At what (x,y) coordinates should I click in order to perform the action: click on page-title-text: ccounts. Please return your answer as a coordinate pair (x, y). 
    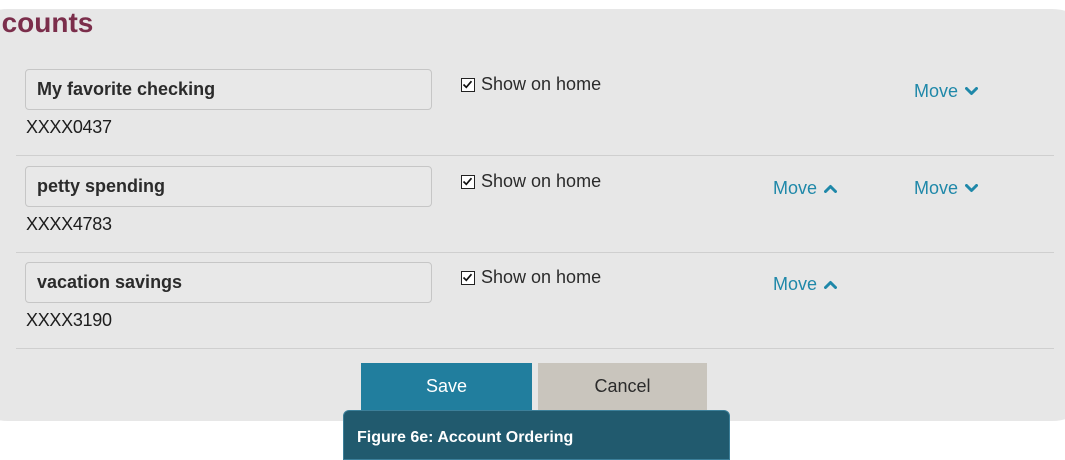
    Looking at the image, I should click on (48, 22).